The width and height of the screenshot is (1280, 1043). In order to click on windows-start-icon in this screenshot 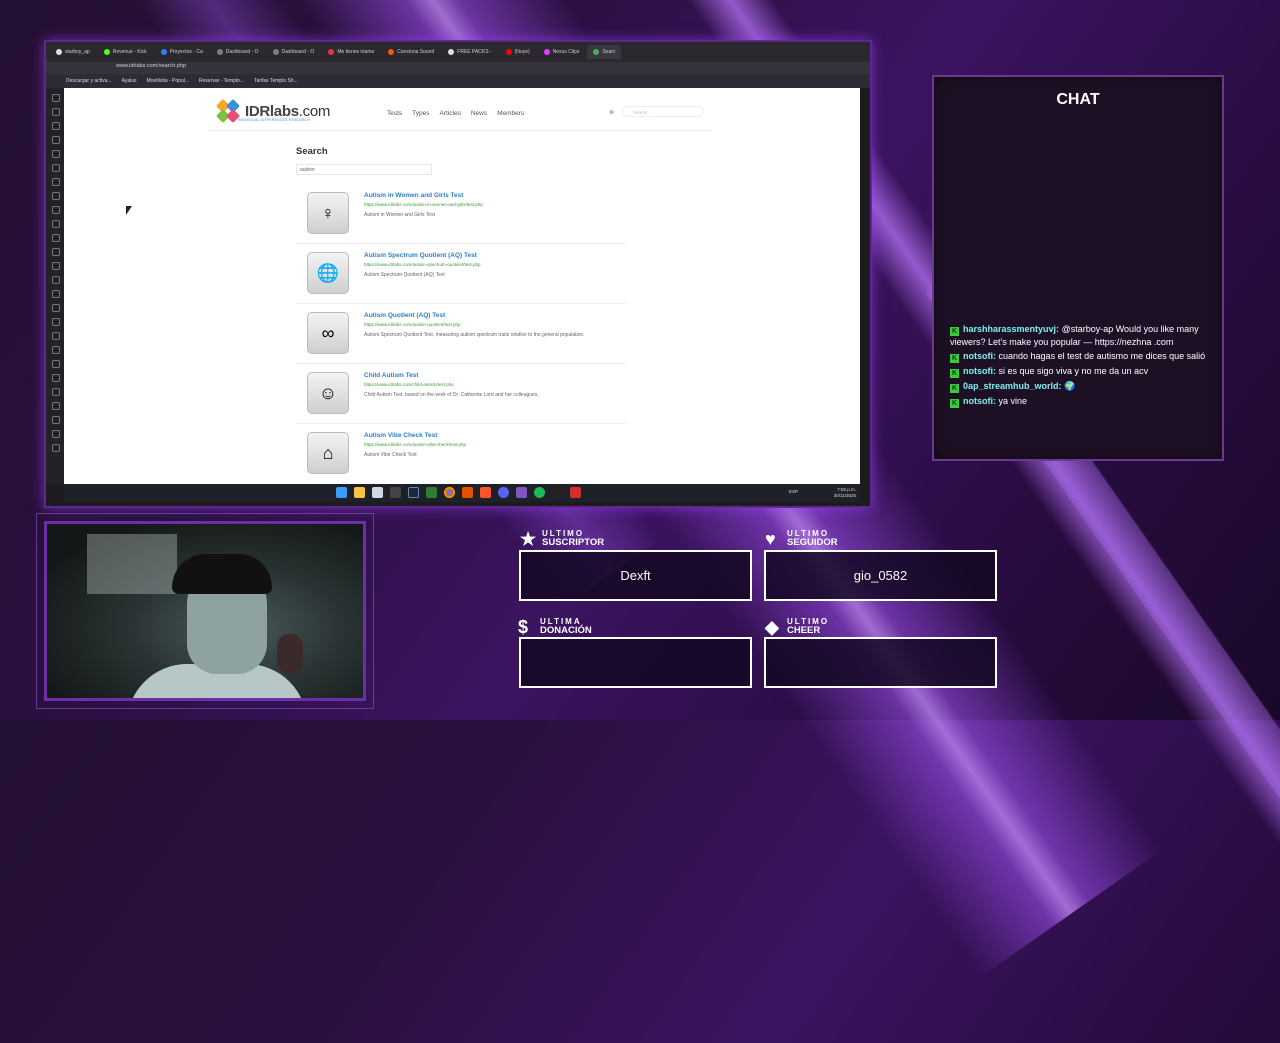, I will do `click(341, 492)`.